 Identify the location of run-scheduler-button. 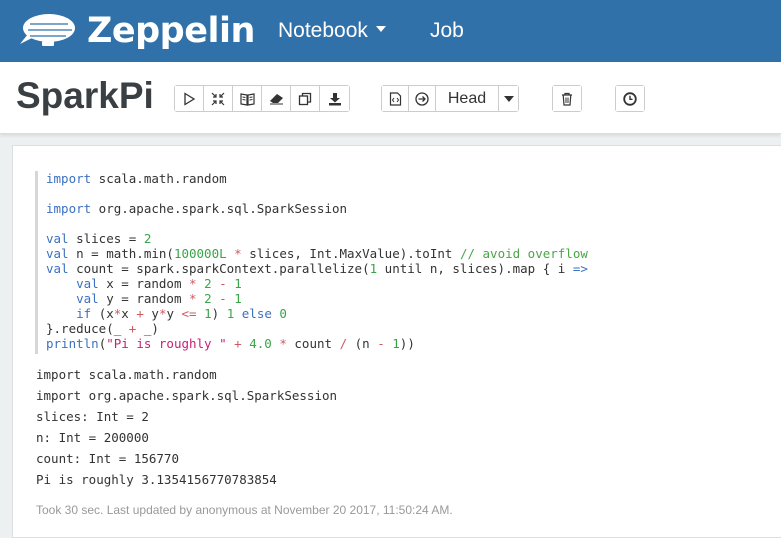
(630, 98).